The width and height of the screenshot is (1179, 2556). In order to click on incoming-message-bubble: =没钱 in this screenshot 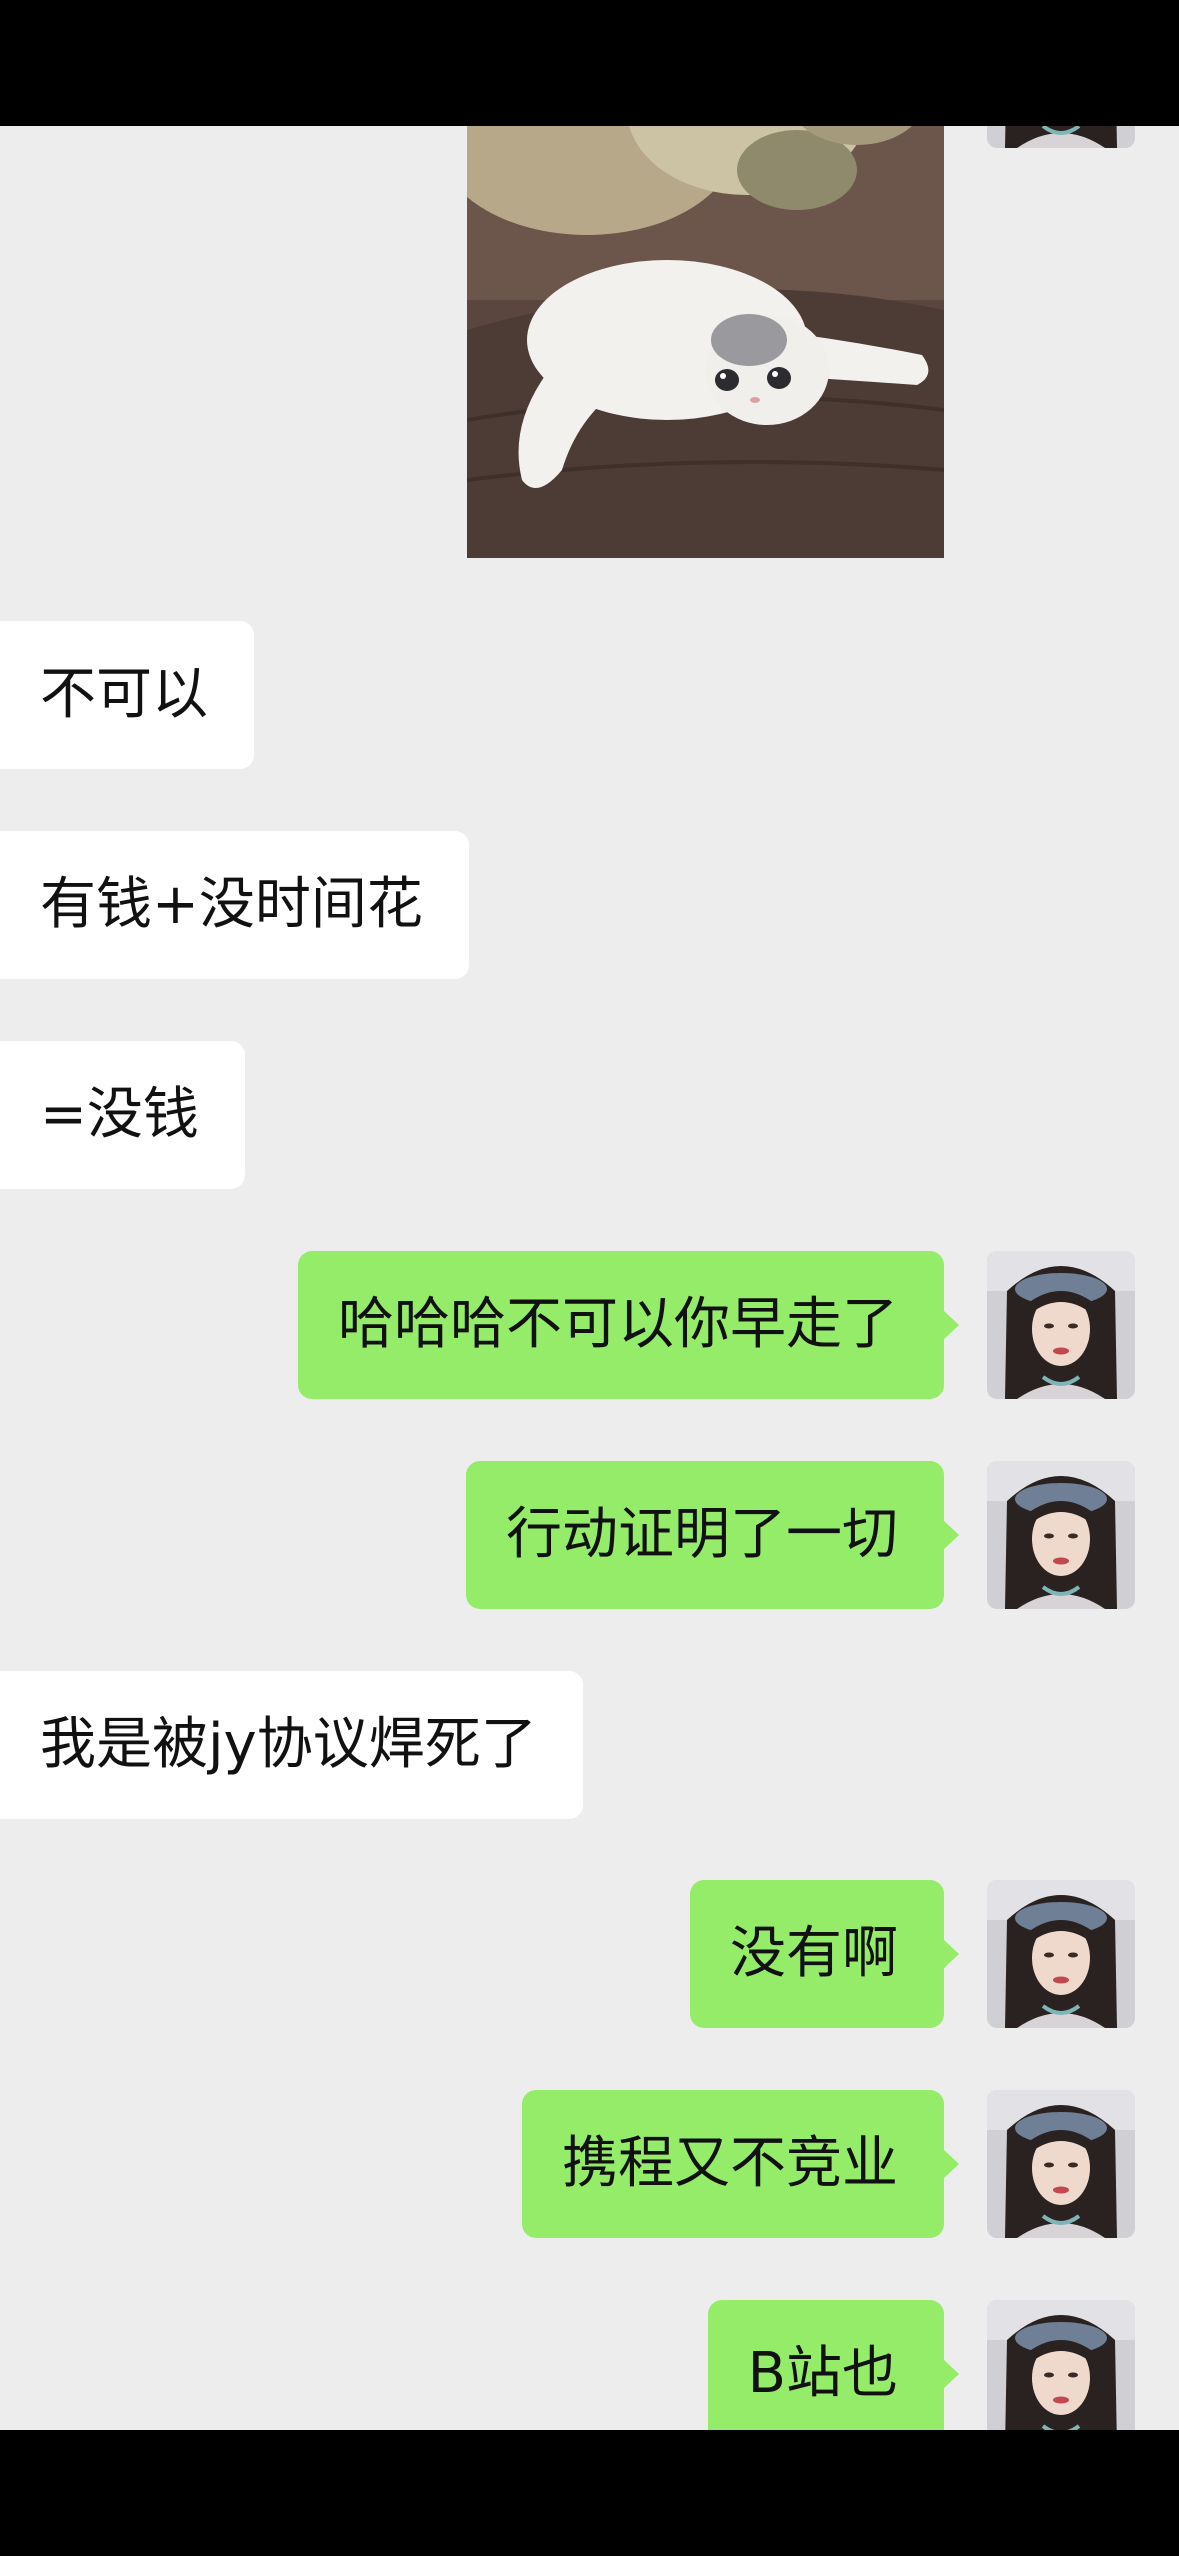, I will do `click(122, 1115)`.